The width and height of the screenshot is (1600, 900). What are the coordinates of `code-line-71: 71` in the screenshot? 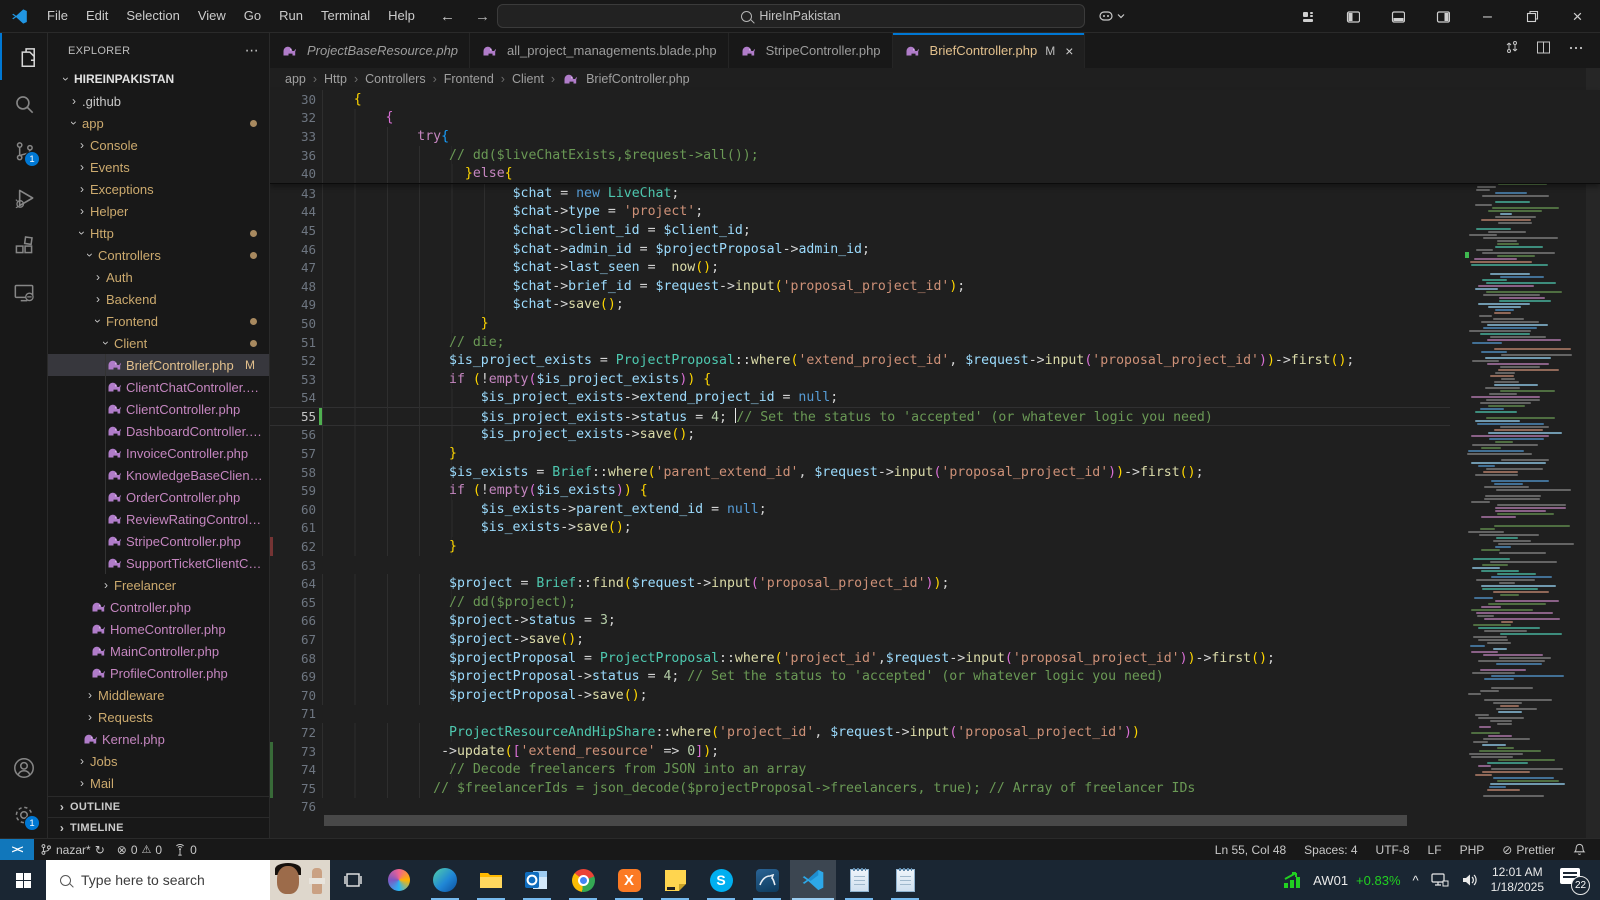 It's located at (935, 714).